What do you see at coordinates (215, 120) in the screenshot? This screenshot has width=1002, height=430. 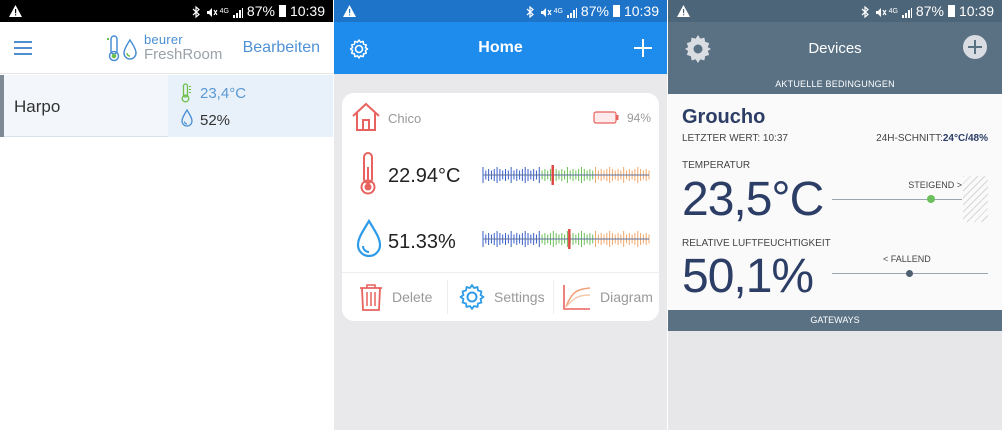 I see `humidity-value: 52%` at bounding box center [215, 120].